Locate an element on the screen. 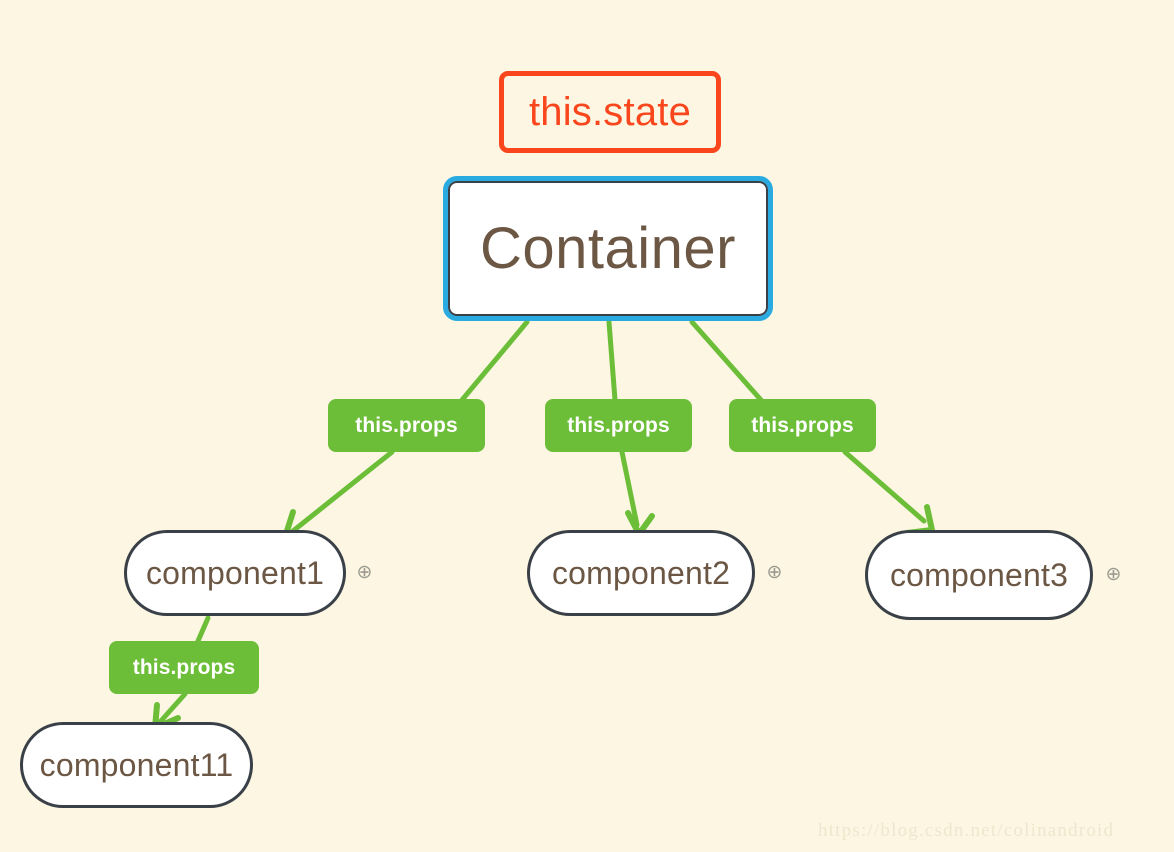  node-component3-label: component3 is located at coordinates (979, 575).